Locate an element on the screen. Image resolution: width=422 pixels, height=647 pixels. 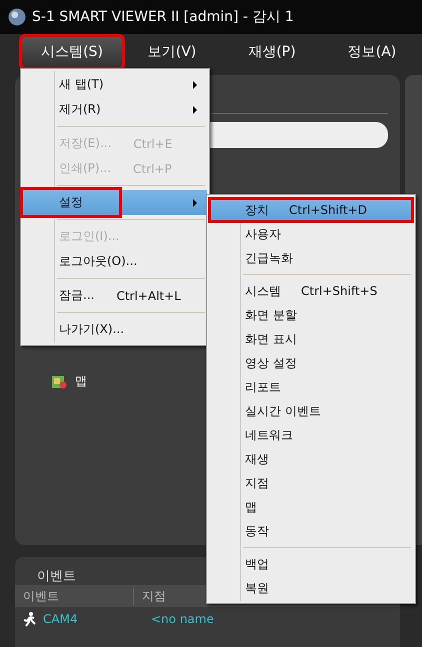
shortcut-text: Ctrl+Alt+L is located at coordinates (148, 295).